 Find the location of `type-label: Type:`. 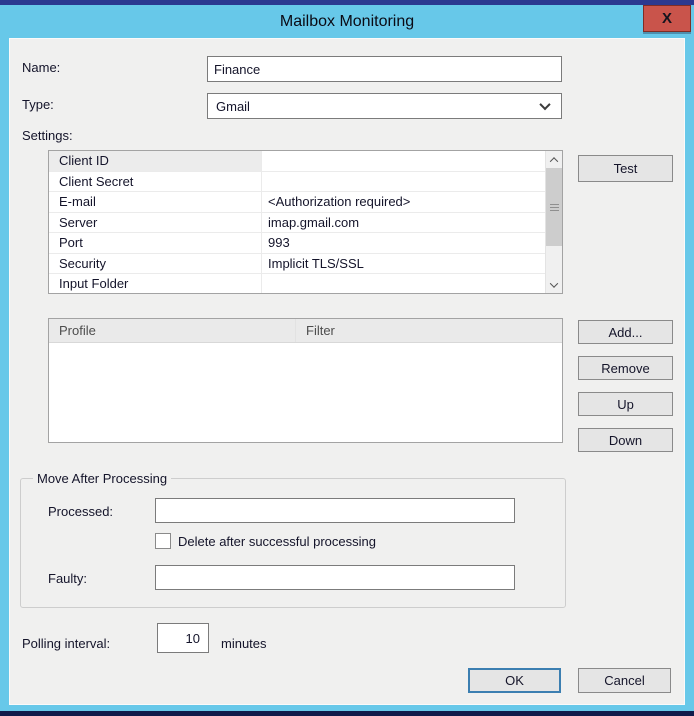

type-label: Type: is located at coordinates (38, 104).